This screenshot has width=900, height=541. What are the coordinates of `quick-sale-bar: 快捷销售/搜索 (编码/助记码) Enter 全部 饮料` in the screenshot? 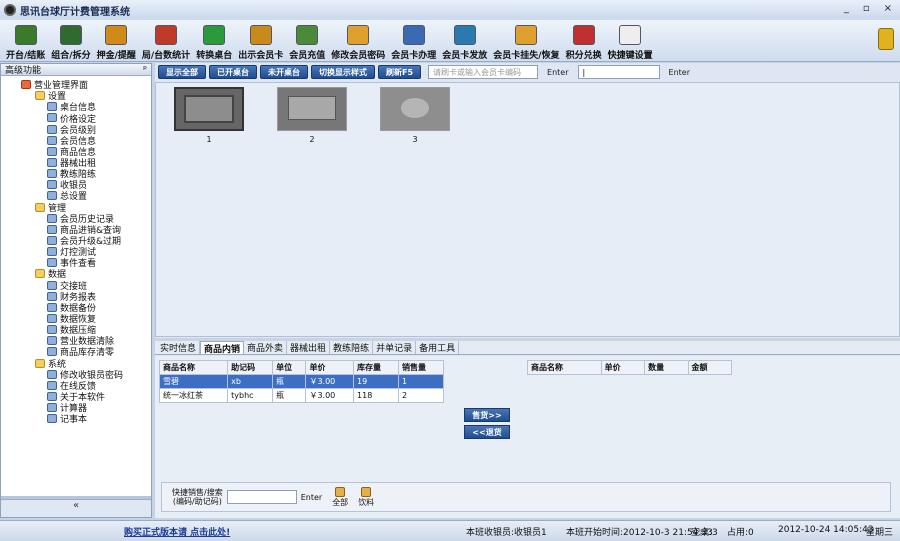 It's located at (526, 497).